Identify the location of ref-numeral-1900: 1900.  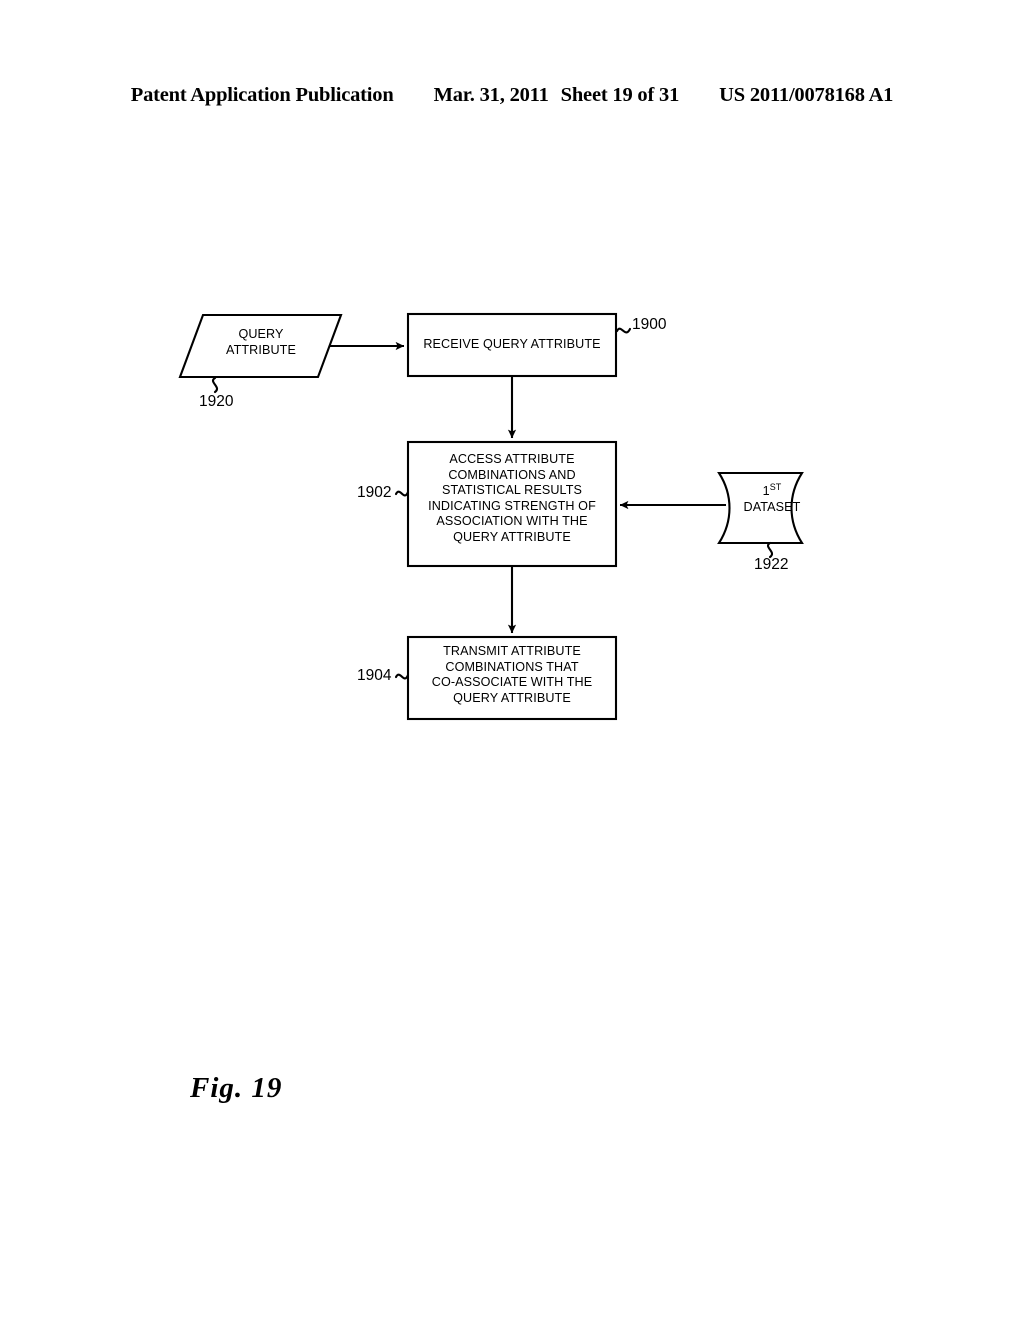
(649, 324).